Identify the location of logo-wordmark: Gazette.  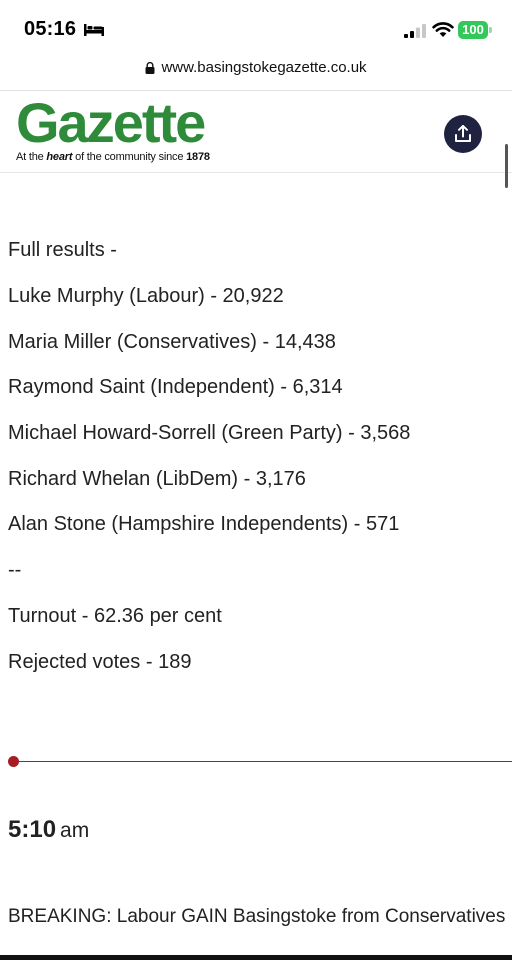
(111, 122).